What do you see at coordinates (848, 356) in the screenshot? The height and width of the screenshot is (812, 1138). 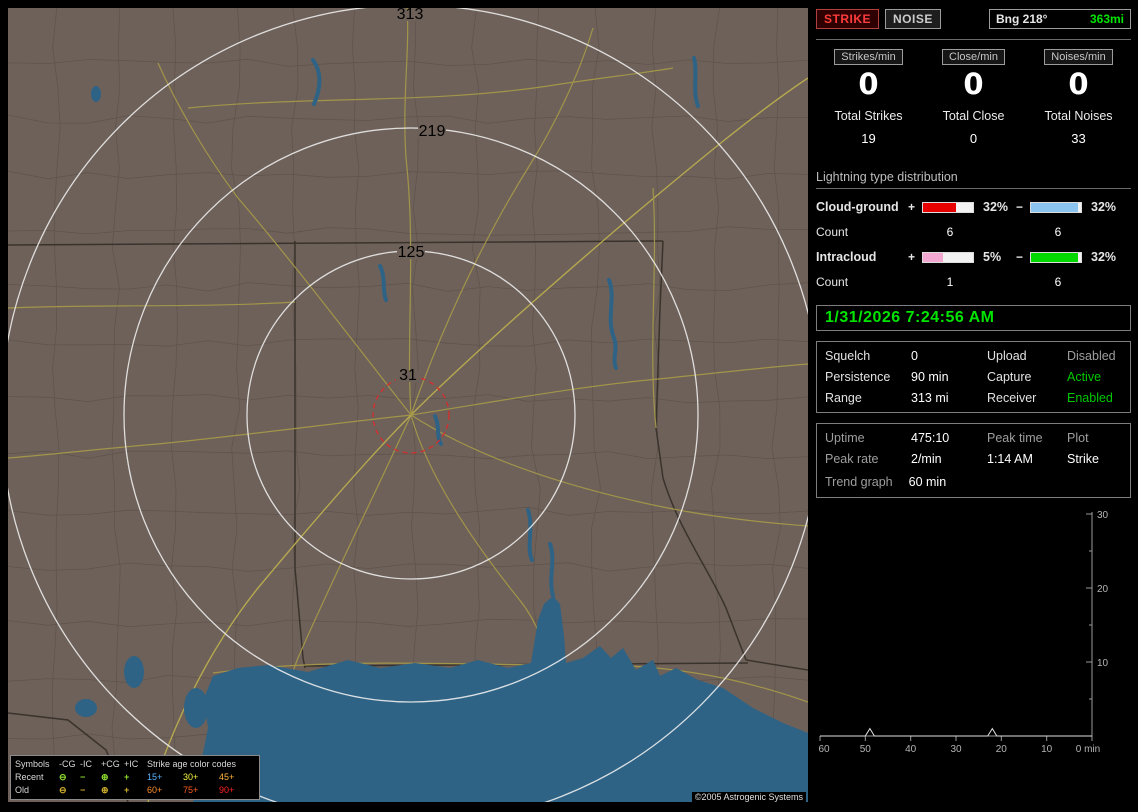 I see `squelch-label: Squelch` at bounding box center [848, 356].